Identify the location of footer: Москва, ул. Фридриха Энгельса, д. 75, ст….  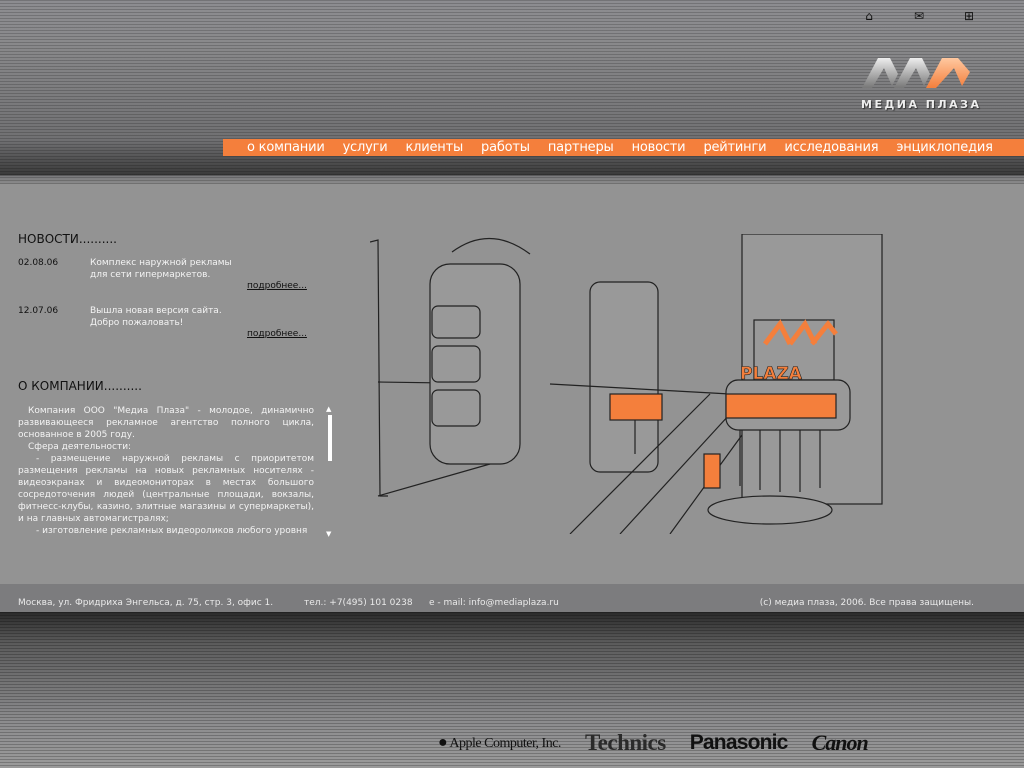
(512, 598).